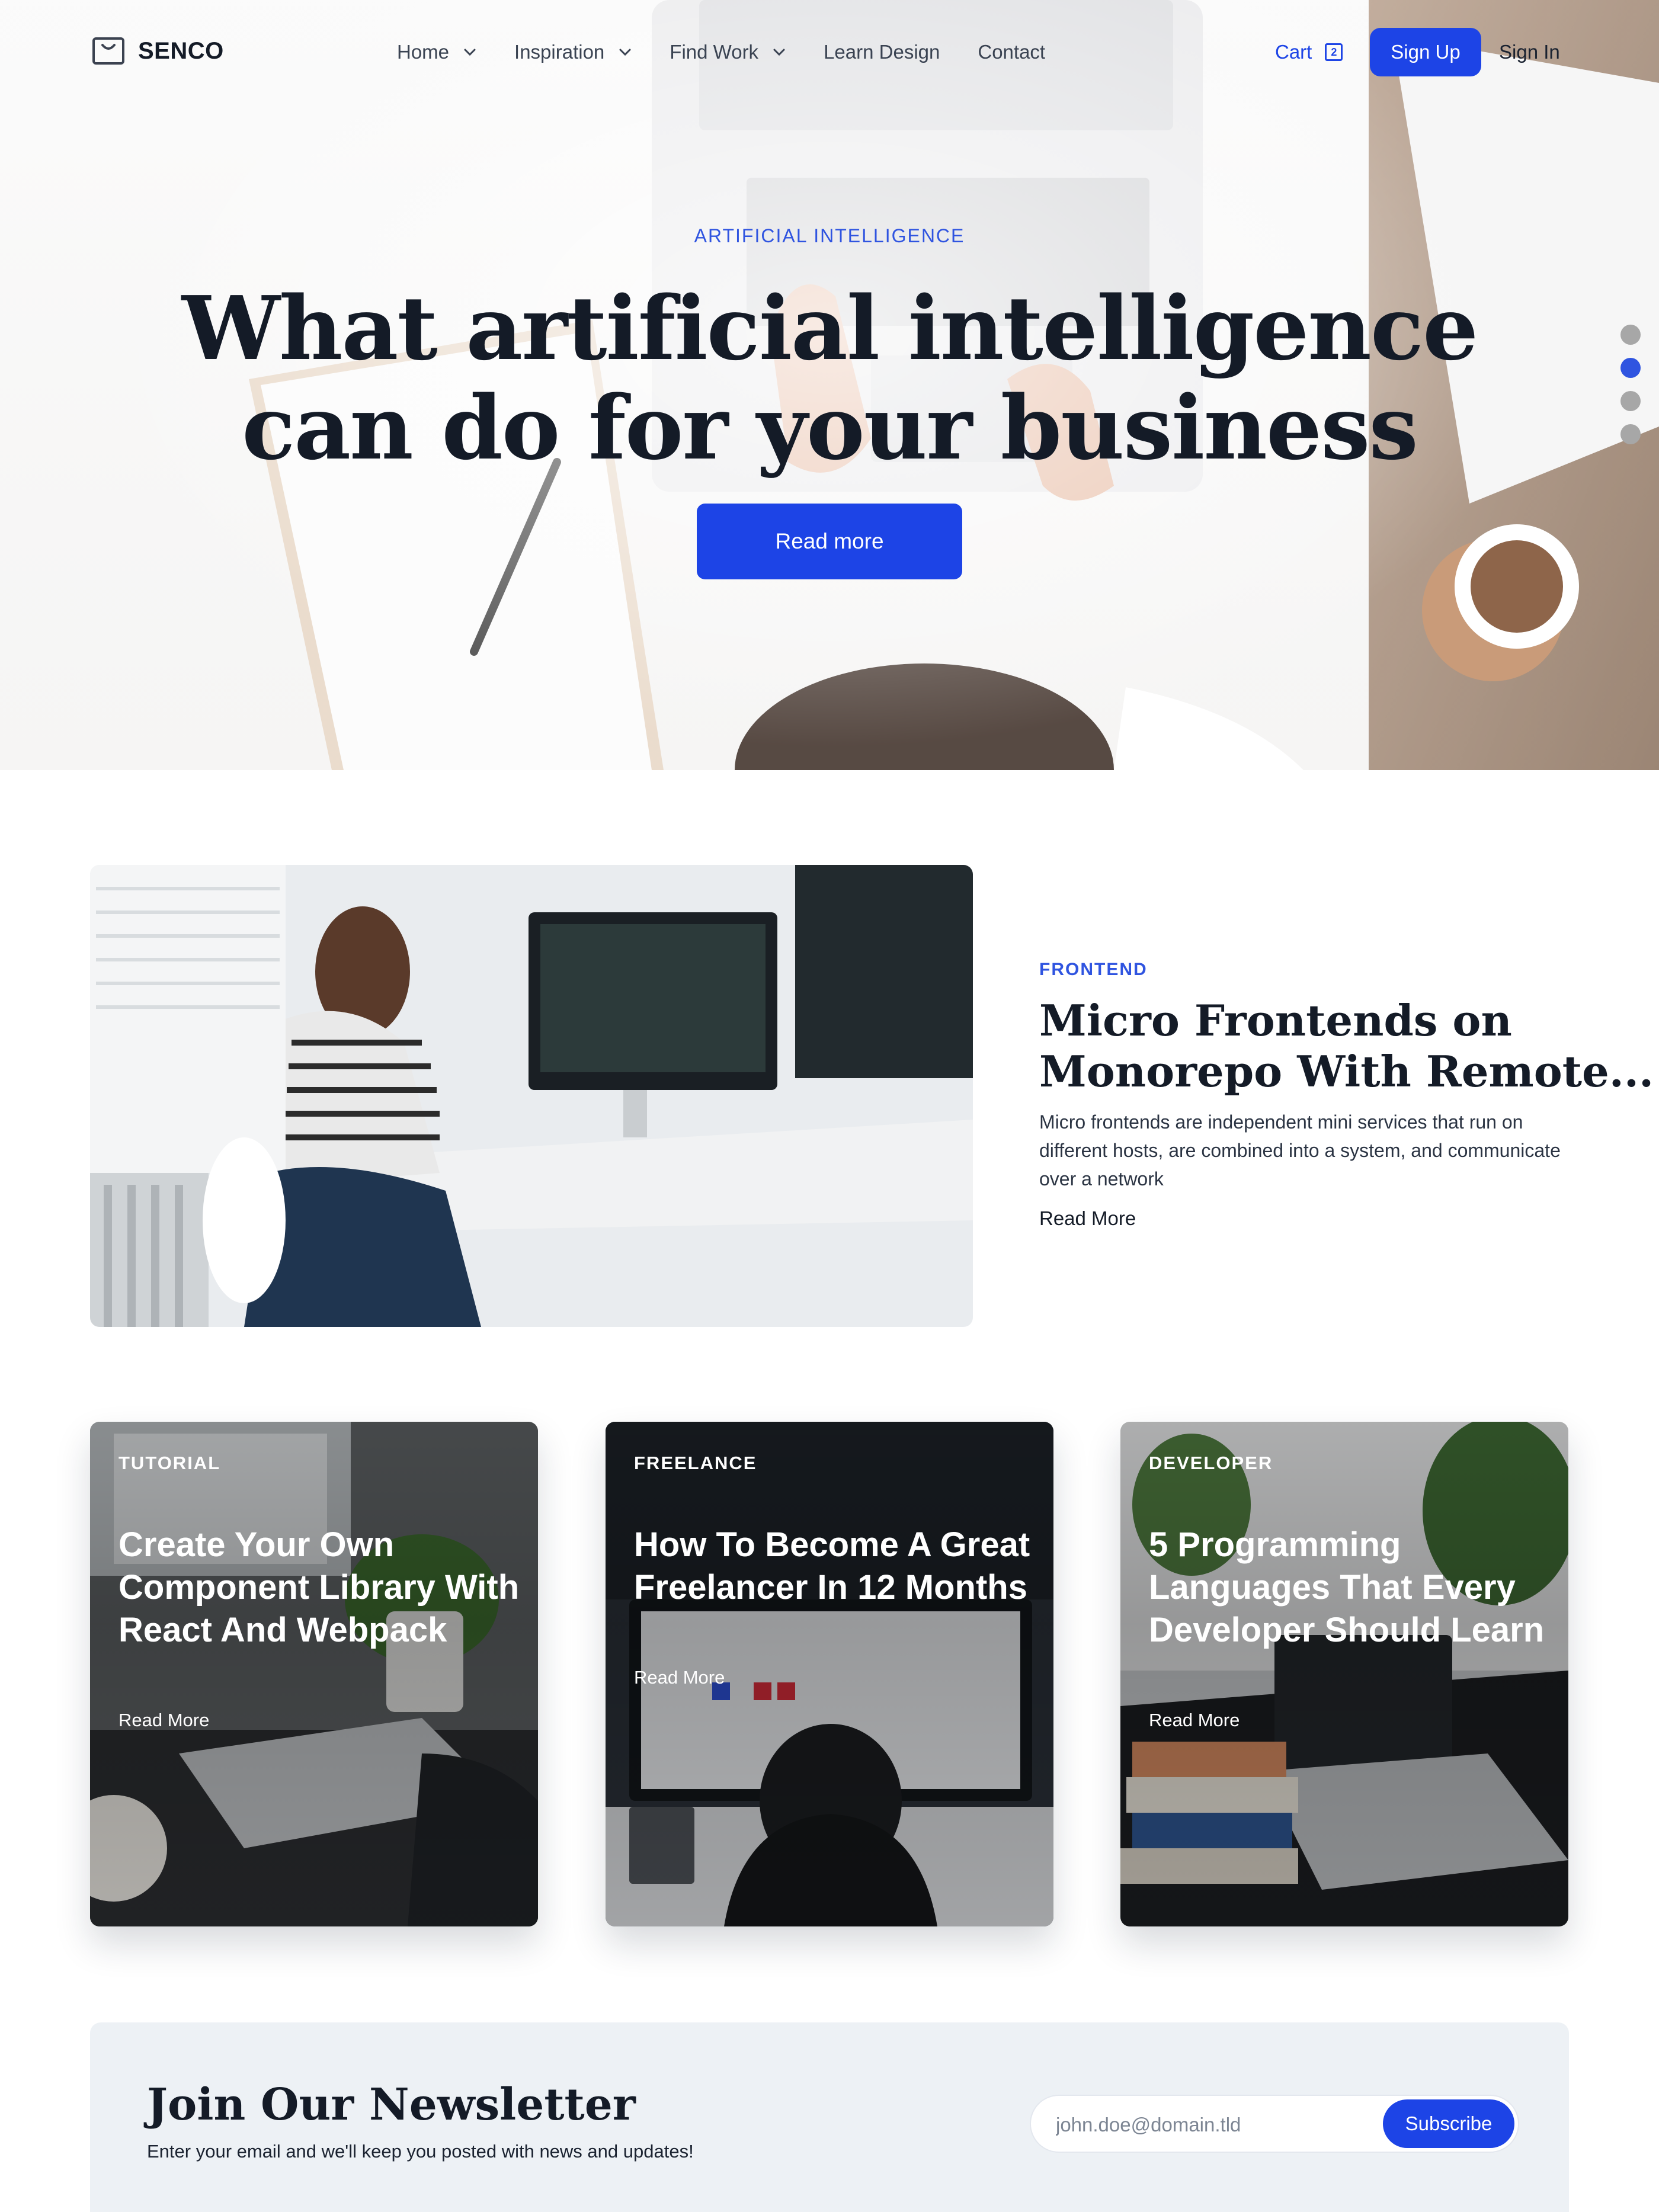 The width and height of the screenshot is (1659, 2212). Describe the element at coordinates (829, 236) in the screenshot. I see `hero-category: ARTIFICIAL INTELLIGENCE` at that location.